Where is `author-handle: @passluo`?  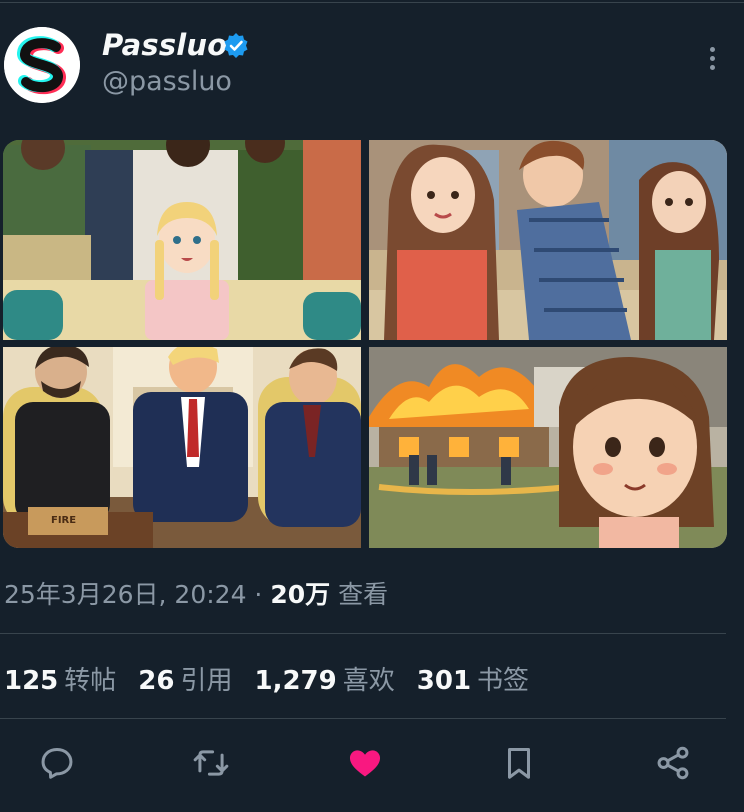 author-handle: @passluo is located at coordinates (167, 81).